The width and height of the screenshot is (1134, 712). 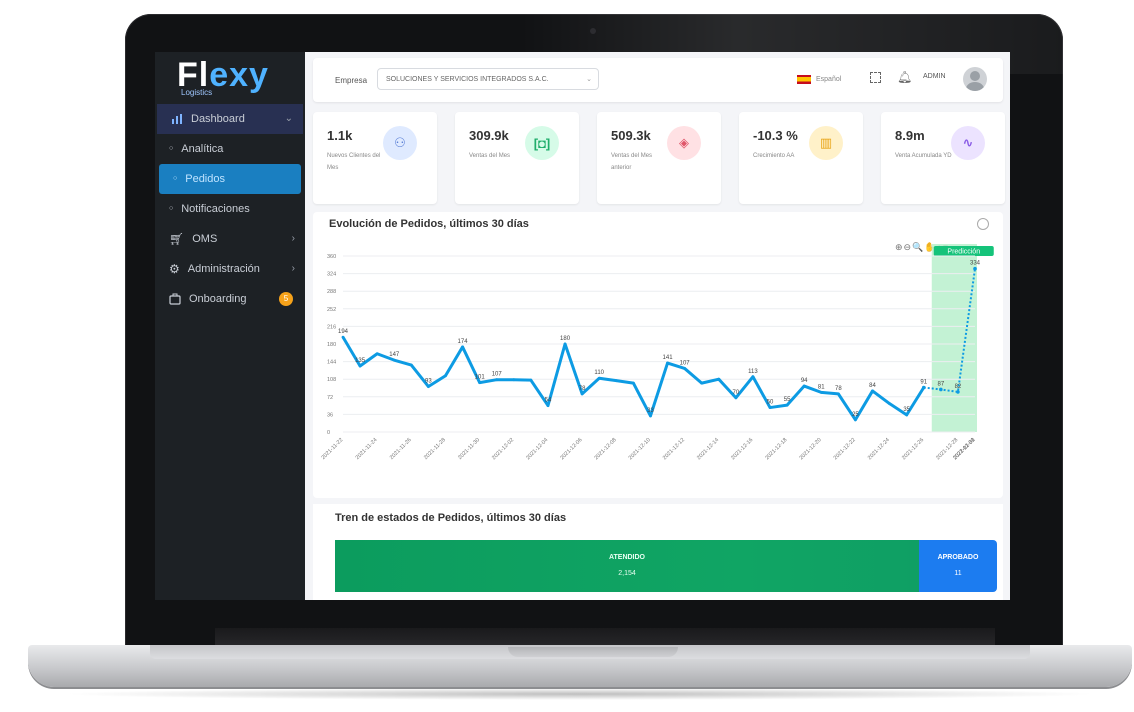 What do you see at coordinates (875, 77) in the screenshot?
I see `fullscreen-icon` at bounding box center [875, 77].